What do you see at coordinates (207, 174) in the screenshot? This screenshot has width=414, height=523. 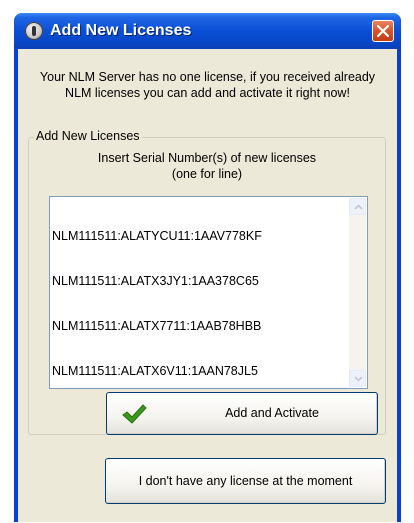 I see `instructions-line-2: (one for line)` at bounding box center [207, 174].